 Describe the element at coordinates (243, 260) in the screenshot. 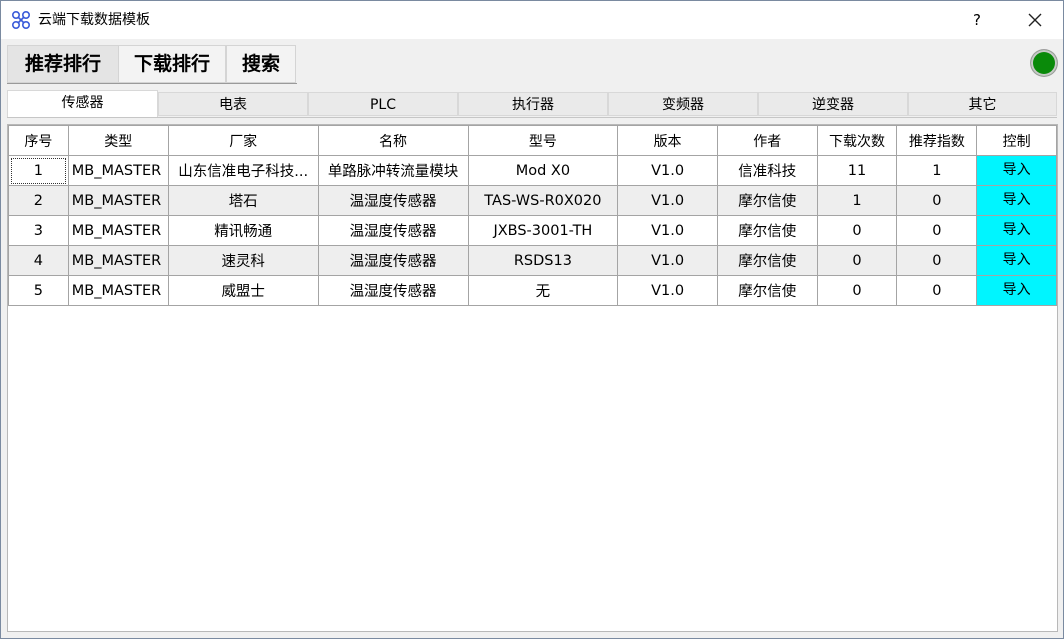

I see `cell-vendor: 速灵科` at that location.